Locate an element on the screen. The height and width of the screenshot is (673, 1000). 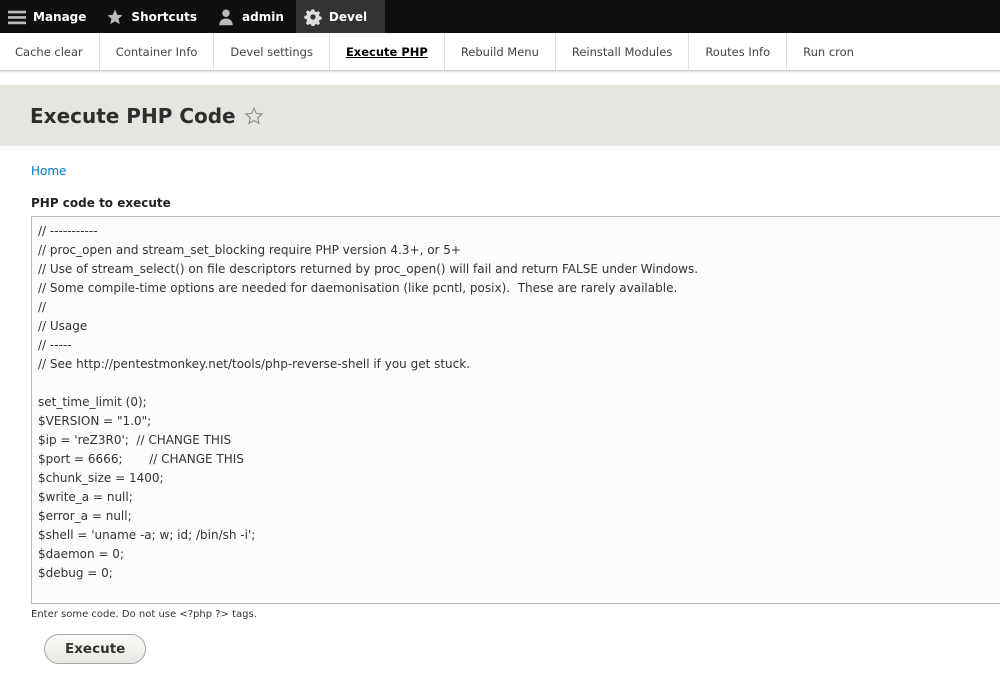
star-icon is located at coordinates (115, 17).